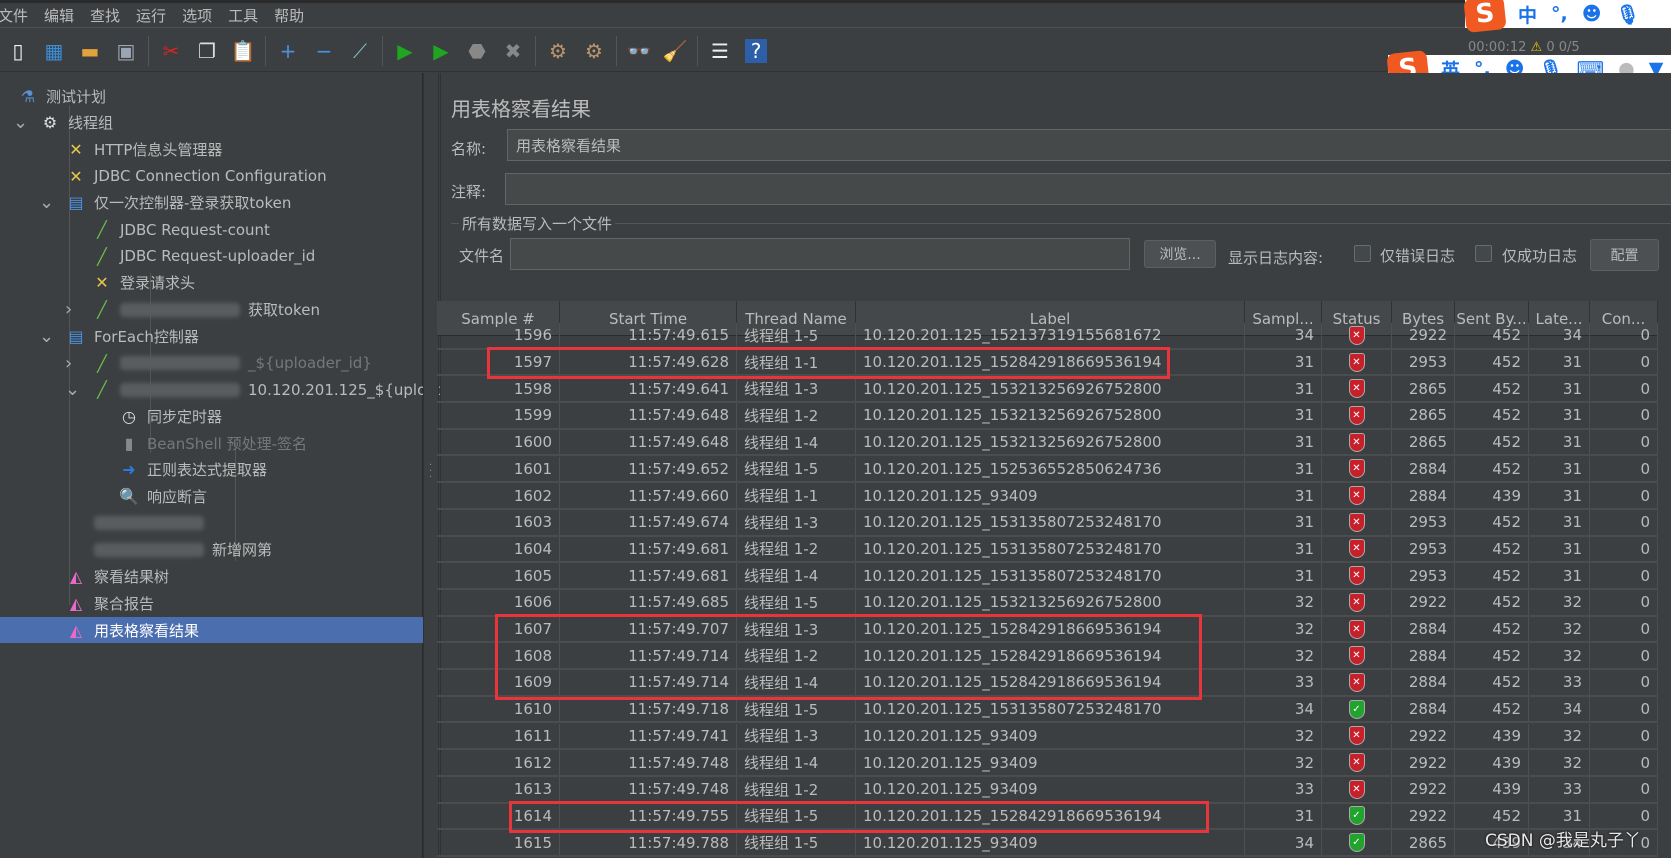 The height and width of the screenshot is (858, 1671). What do you see at coordinates (781, 522) in the screenshot?
I see `cell-value: 线程组 1-3` at bounding box center [781, 522].